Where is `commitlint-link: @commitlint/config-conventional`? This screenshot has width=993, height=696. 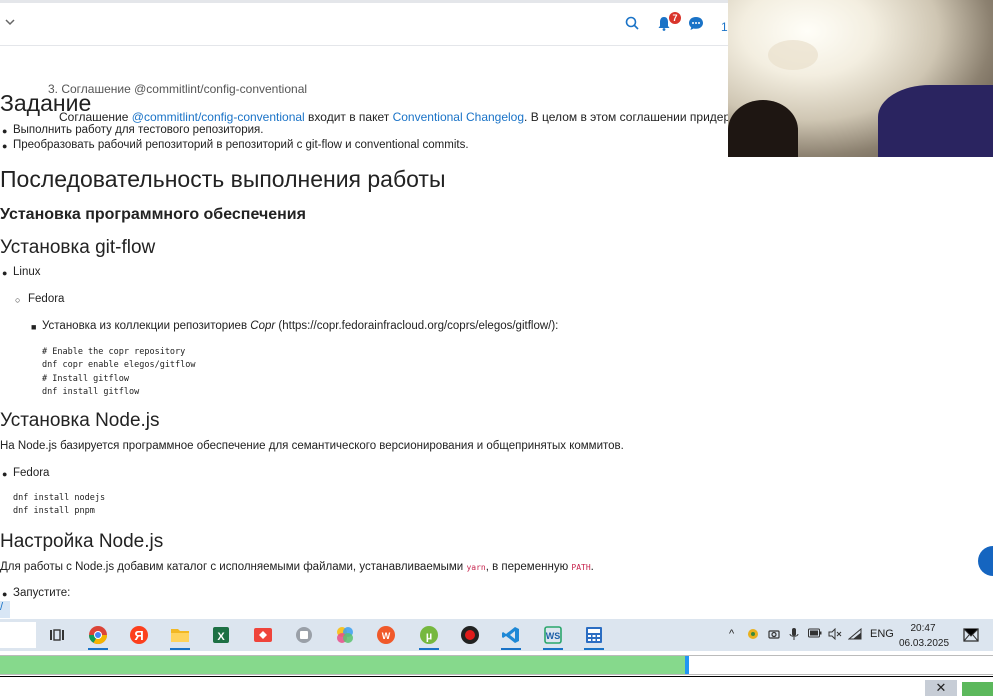 commitlint-link: @commitlint/config-conventional is located at coordinates (218, 117).